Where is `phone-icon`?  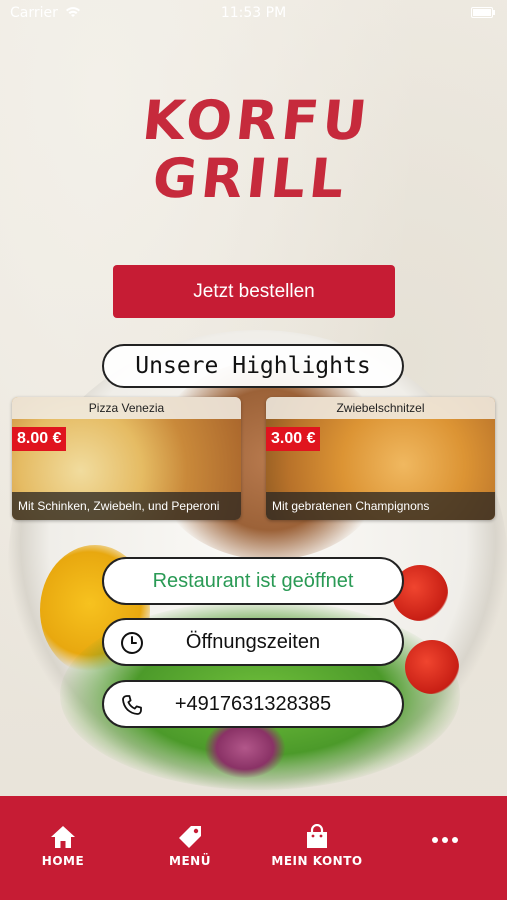 phone-icon is located at coordinates (132, 705).